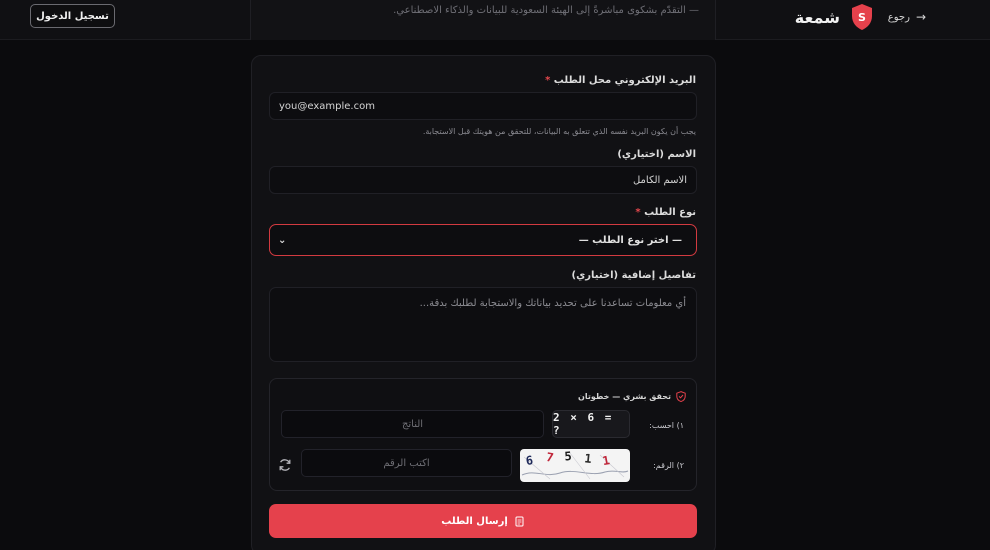  Describe the element at coordinates (624, 80) in the screenshot. I see `email-label-text: البريد الإلكتروني محل الطلب` at that location.